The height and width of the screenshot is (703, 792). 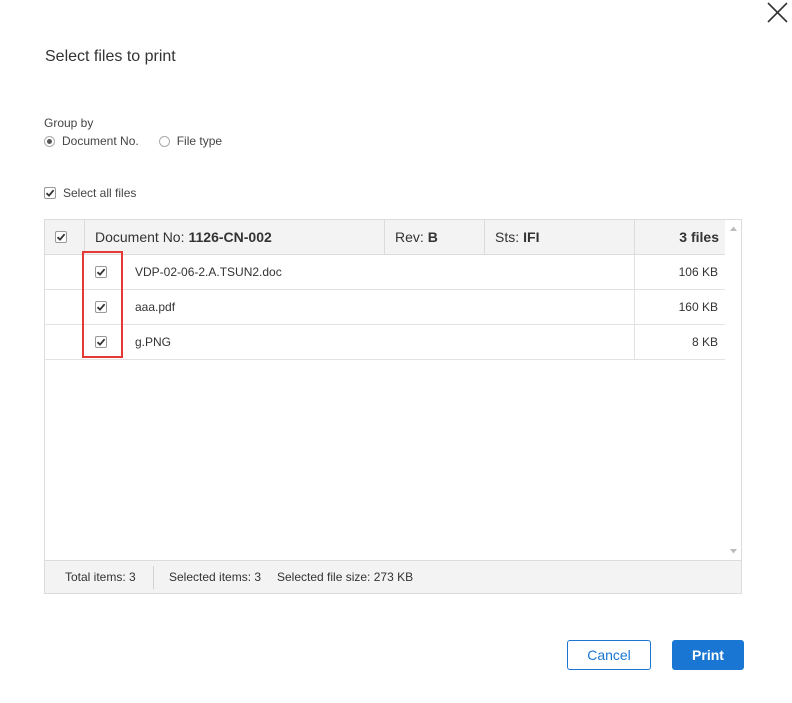 I want to click on header-checkbox-cell, so click(x=61, y=237).